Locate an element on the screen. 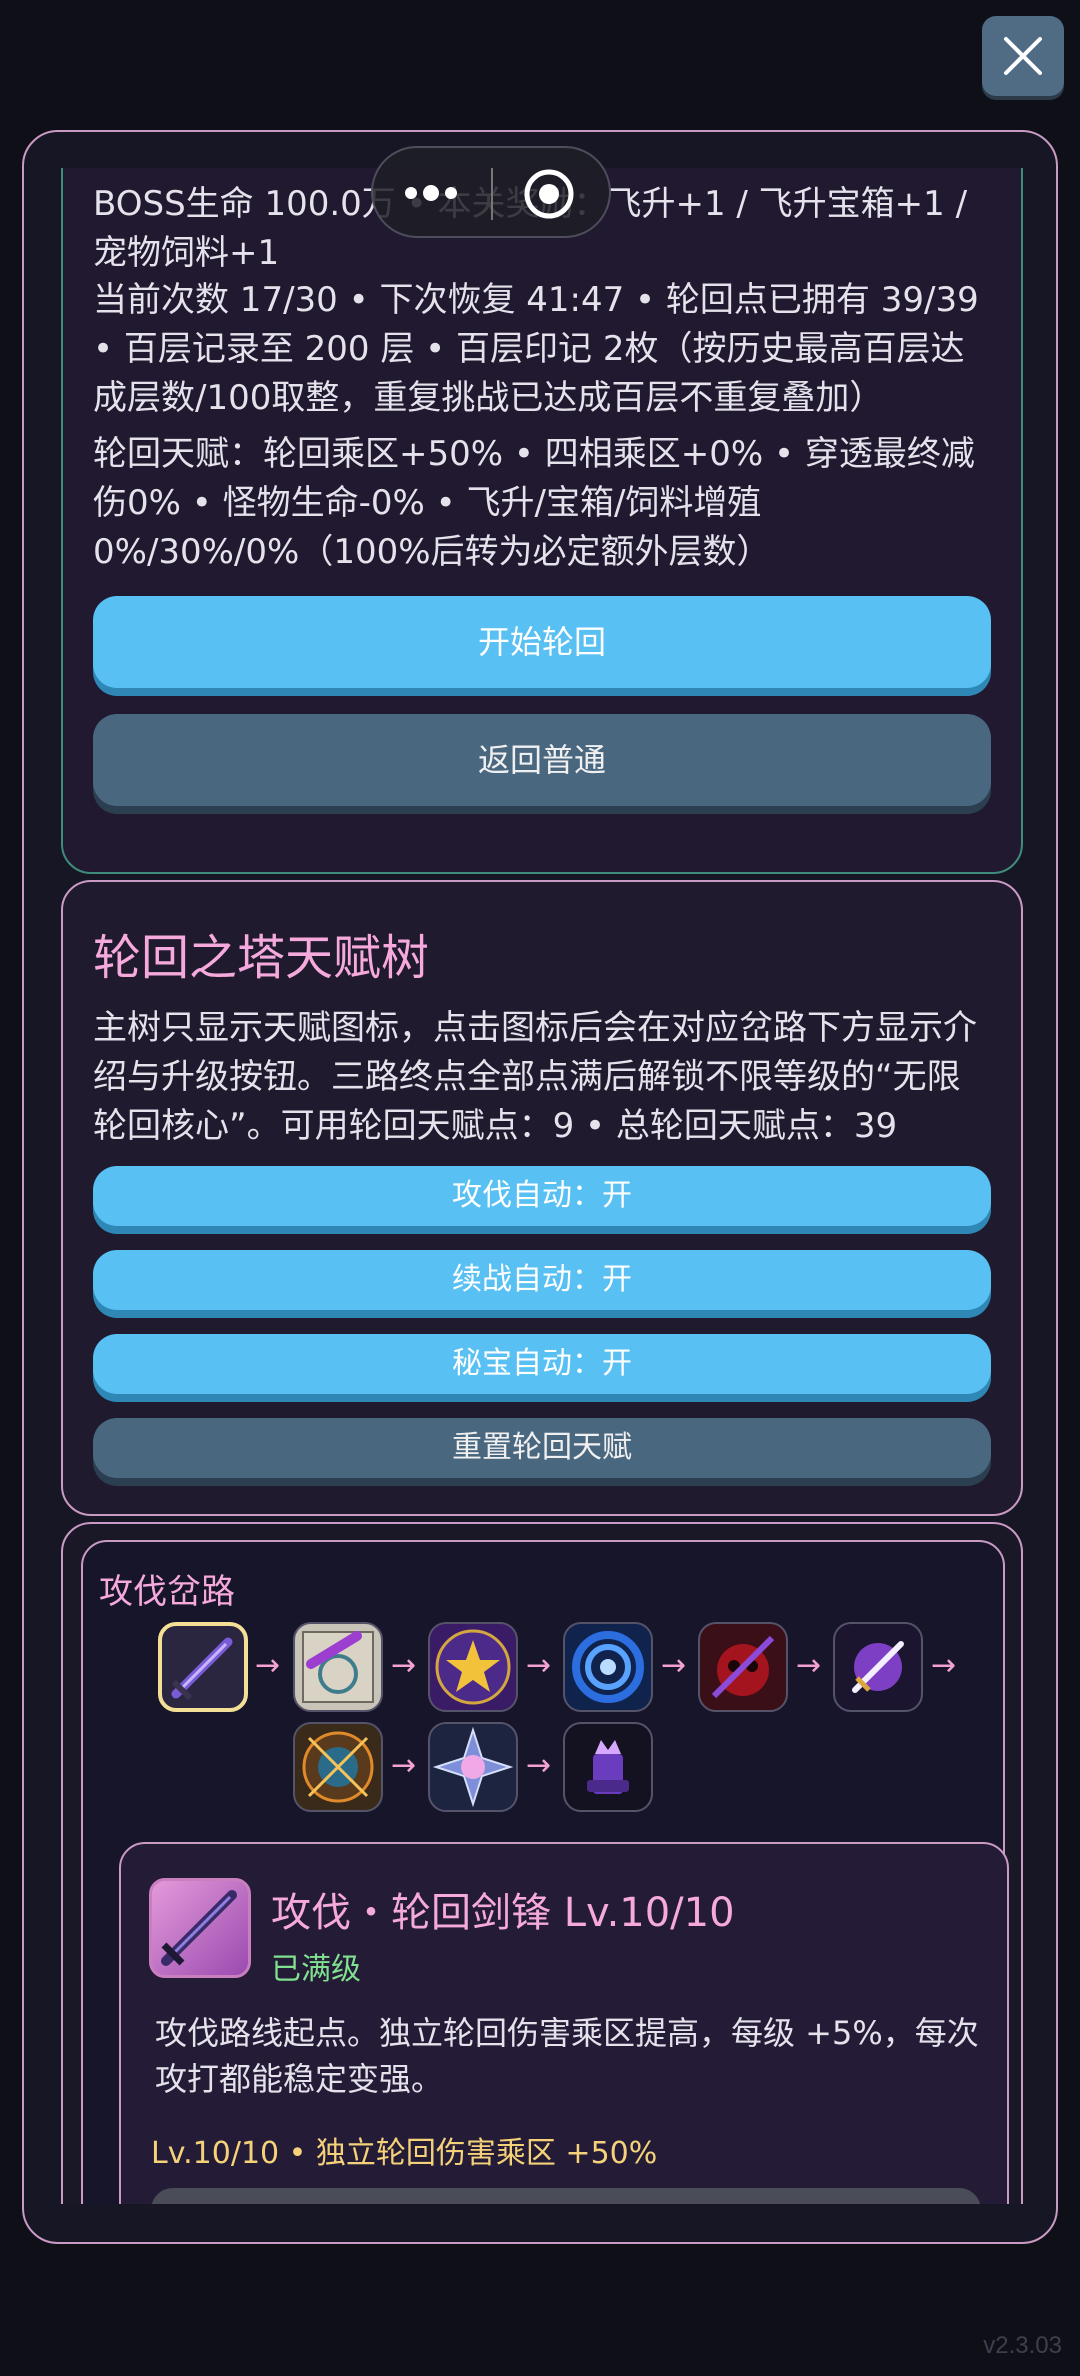 This screenshot has height=2376, width=1080. glowing-dagger-icon is located at coordinates (878, 1667).